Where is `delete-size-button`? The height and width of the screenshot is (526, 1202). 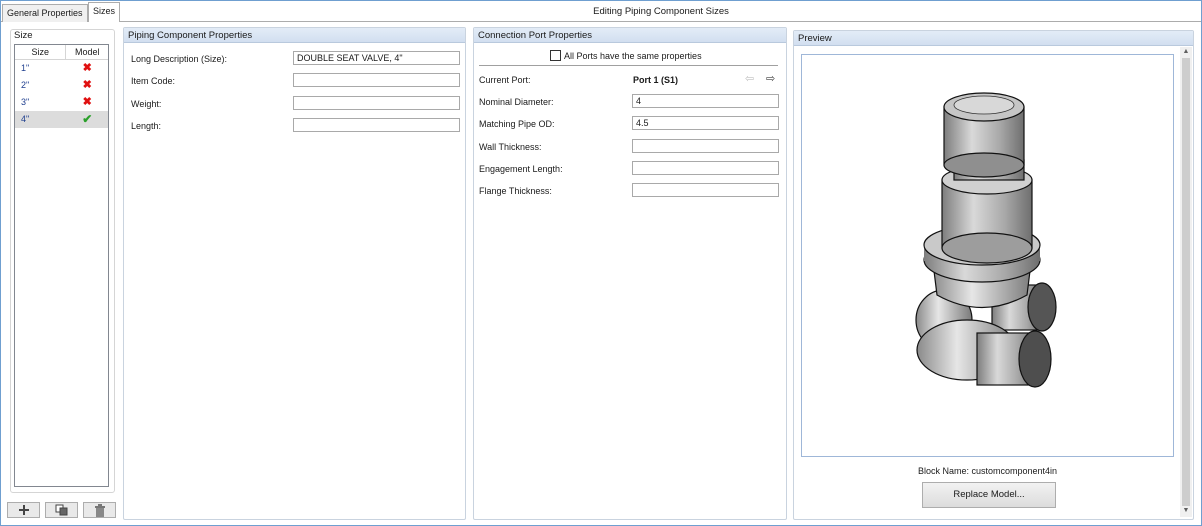 delete-size-button is located at coordinates (99, 510).